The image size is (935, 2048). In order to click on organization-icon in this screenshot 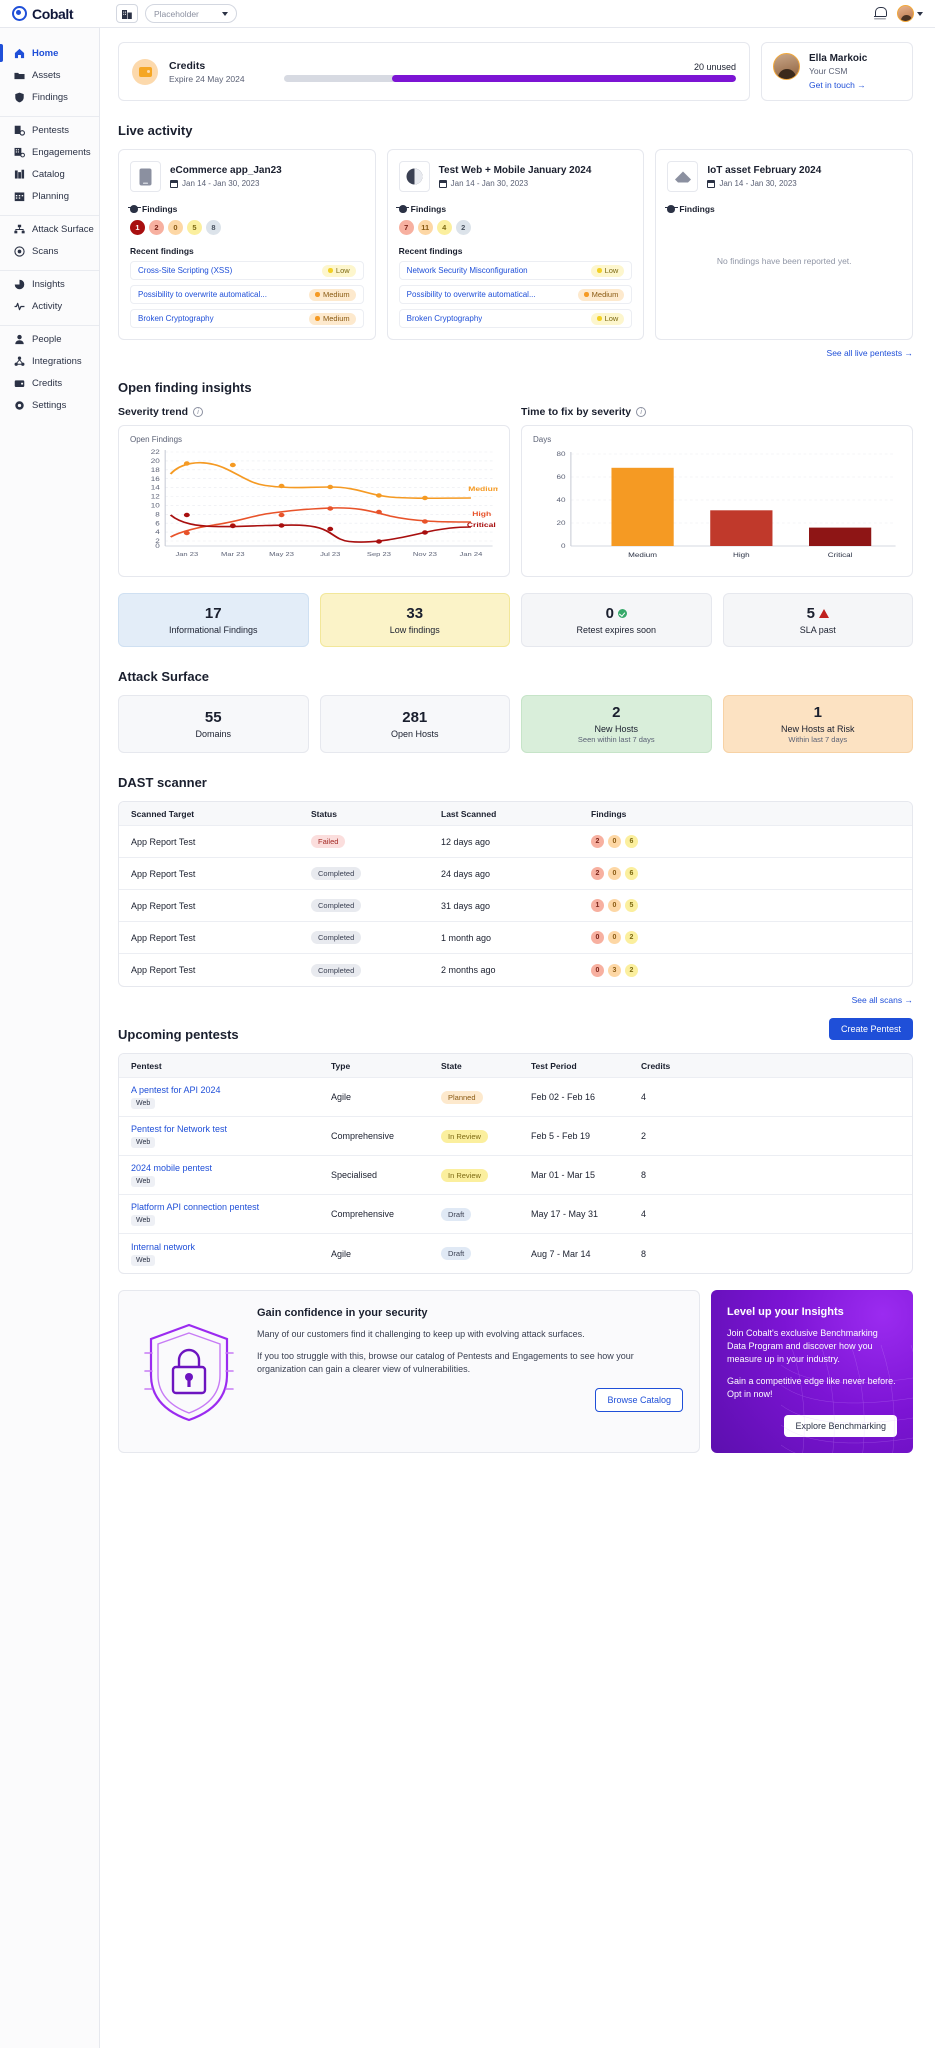, I will do `click(127, 13)`.